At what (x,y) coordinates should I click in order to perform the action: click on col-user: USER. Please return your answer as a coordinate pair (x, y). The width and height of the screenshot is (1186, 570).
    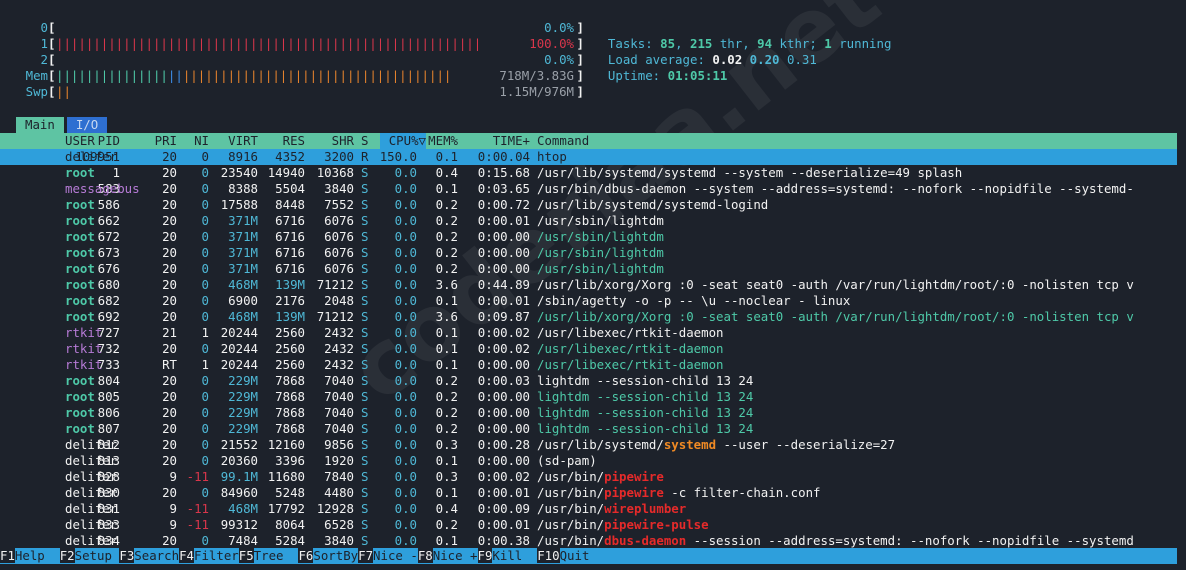
    Looking at the image, I should click on (80, 141).